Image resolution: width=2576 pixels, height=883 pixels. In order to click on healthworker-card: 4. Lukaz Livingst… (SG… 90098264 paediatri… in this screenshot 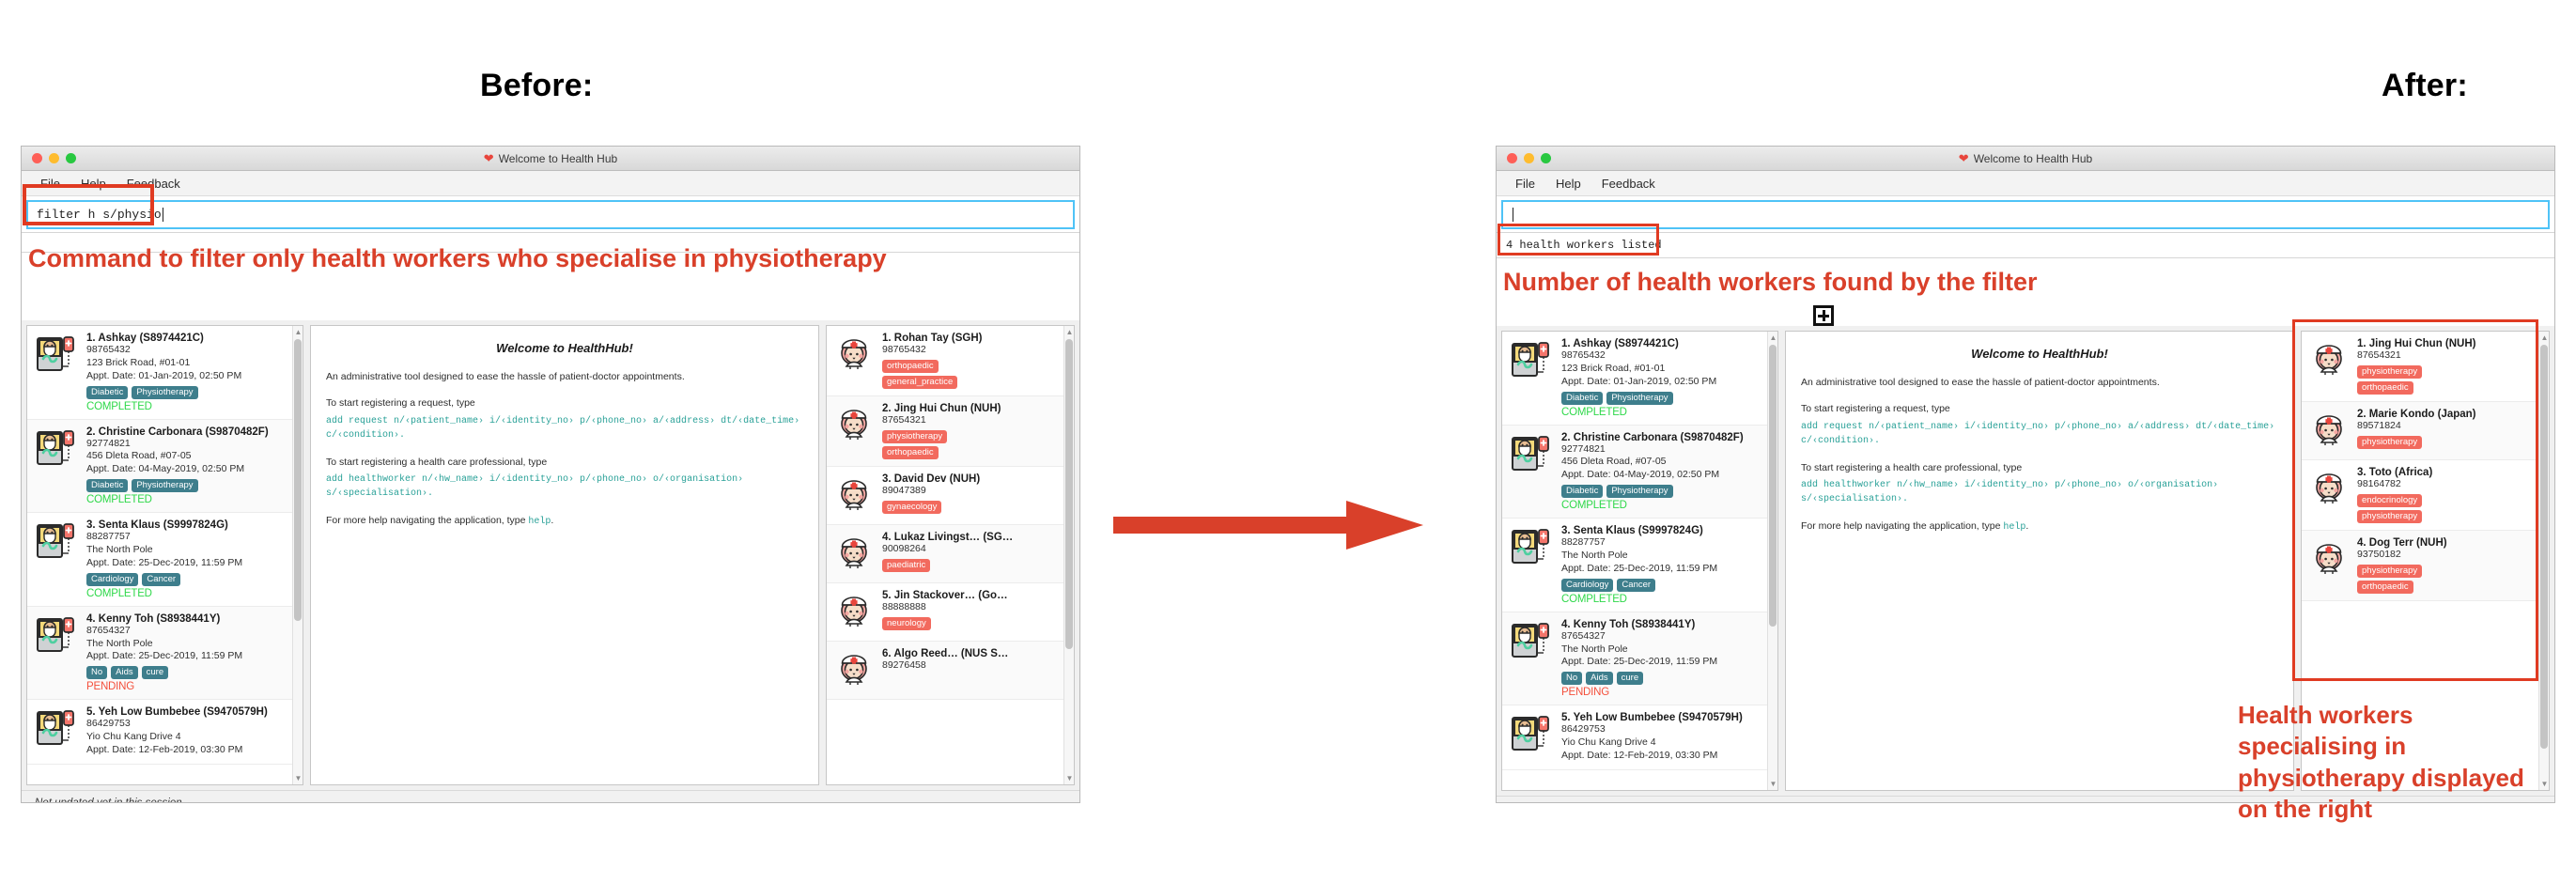, I will do `click(951, 553)`.